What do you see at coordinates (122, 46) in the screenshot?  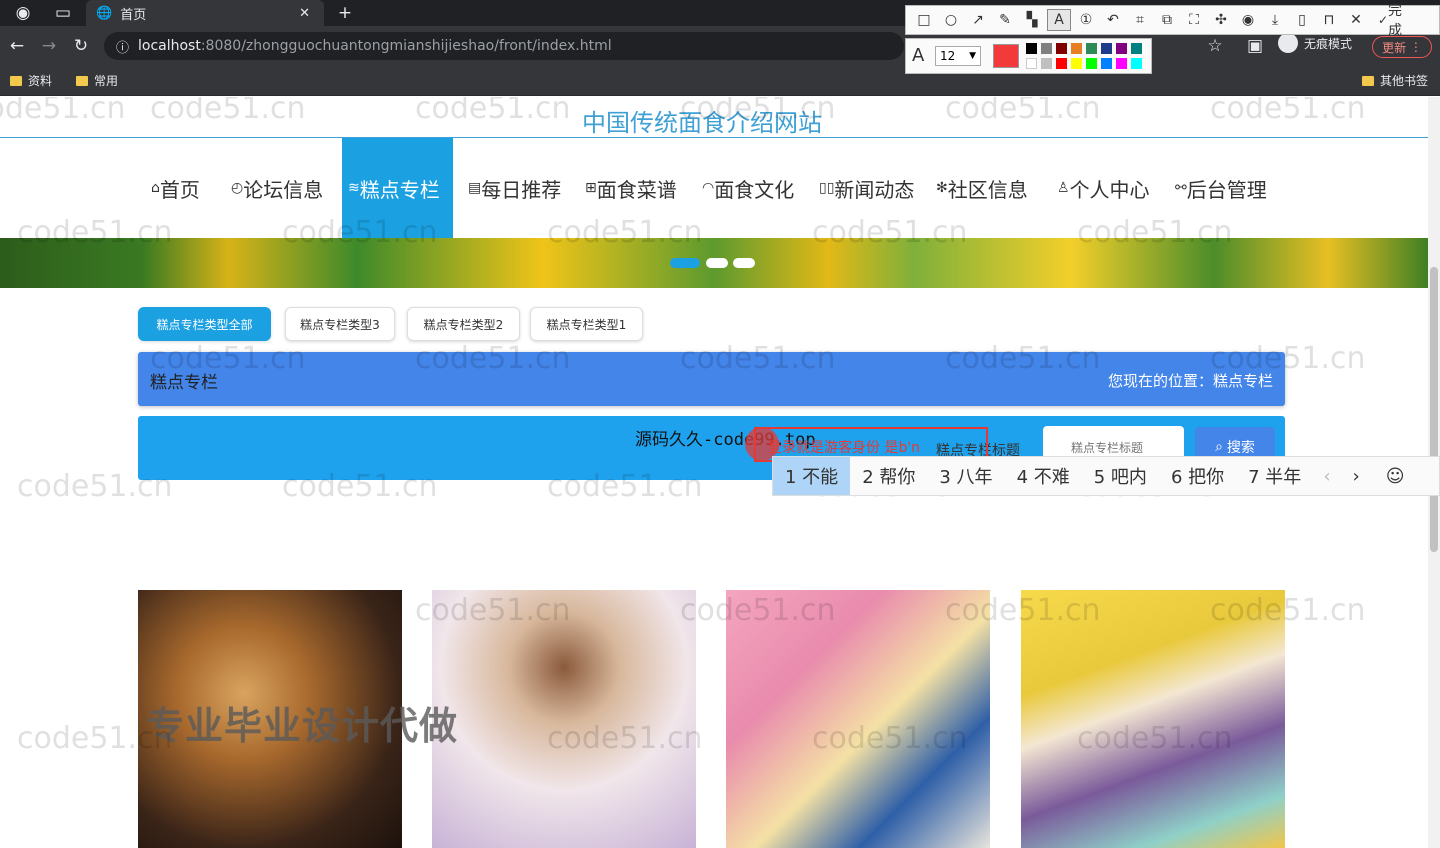 I see `info-icon: ⓘ` at bounding box center [122, 46].